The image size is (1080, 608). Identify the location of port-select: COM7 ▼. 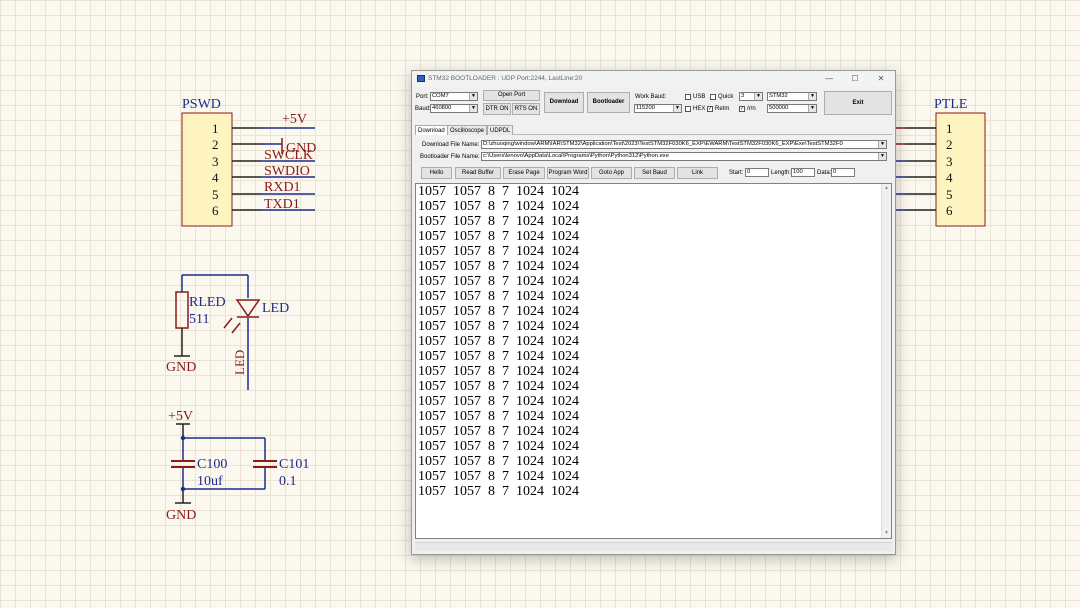
(454, 96).